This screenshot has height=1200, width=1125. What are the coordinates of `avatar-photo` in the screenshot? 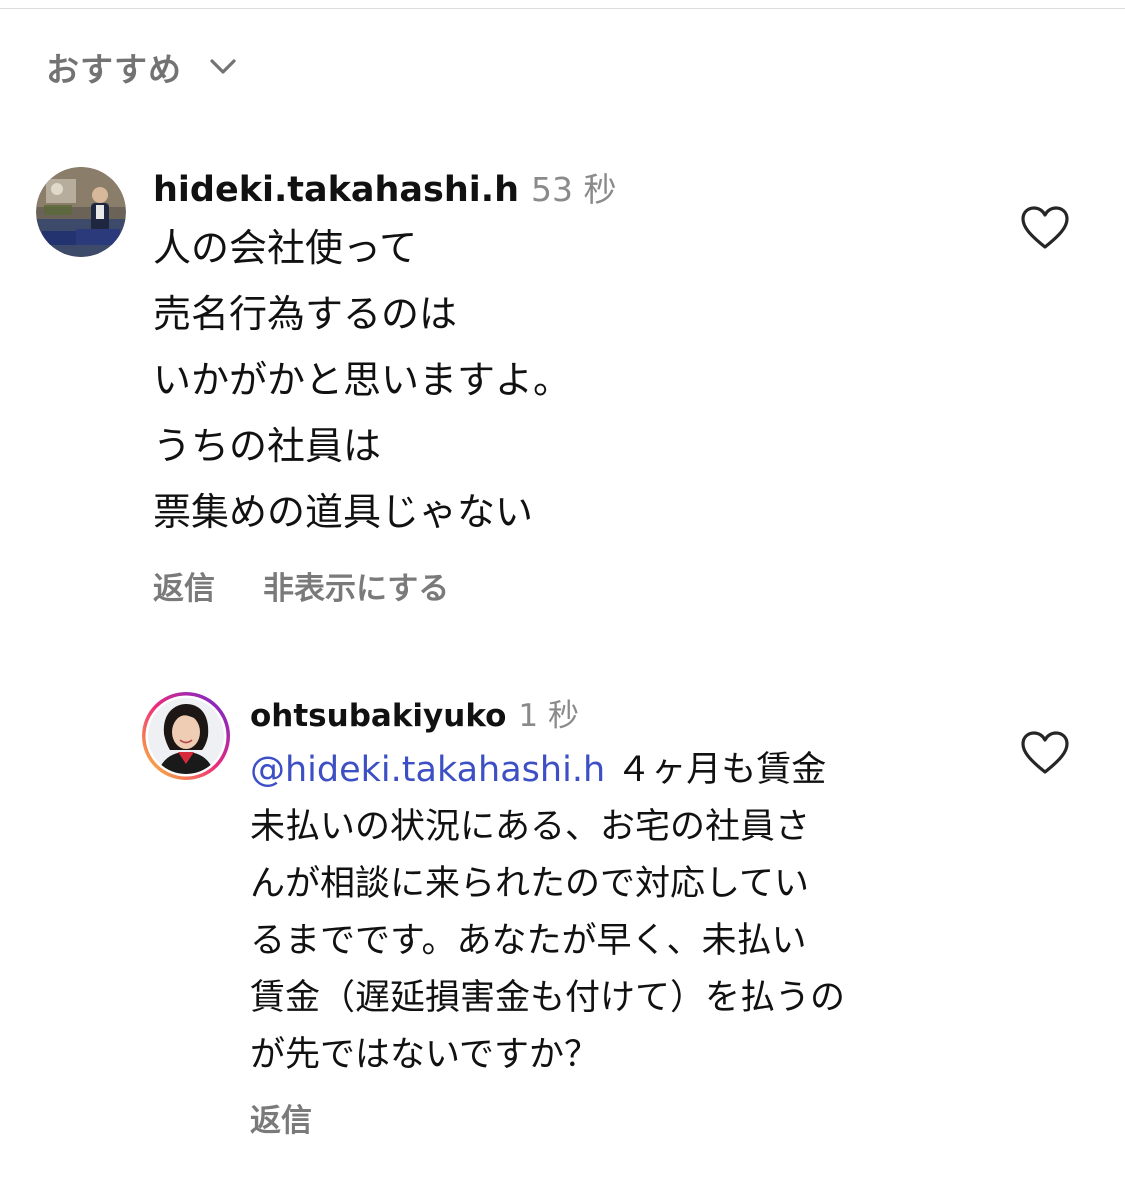 It's located at (81, 212).